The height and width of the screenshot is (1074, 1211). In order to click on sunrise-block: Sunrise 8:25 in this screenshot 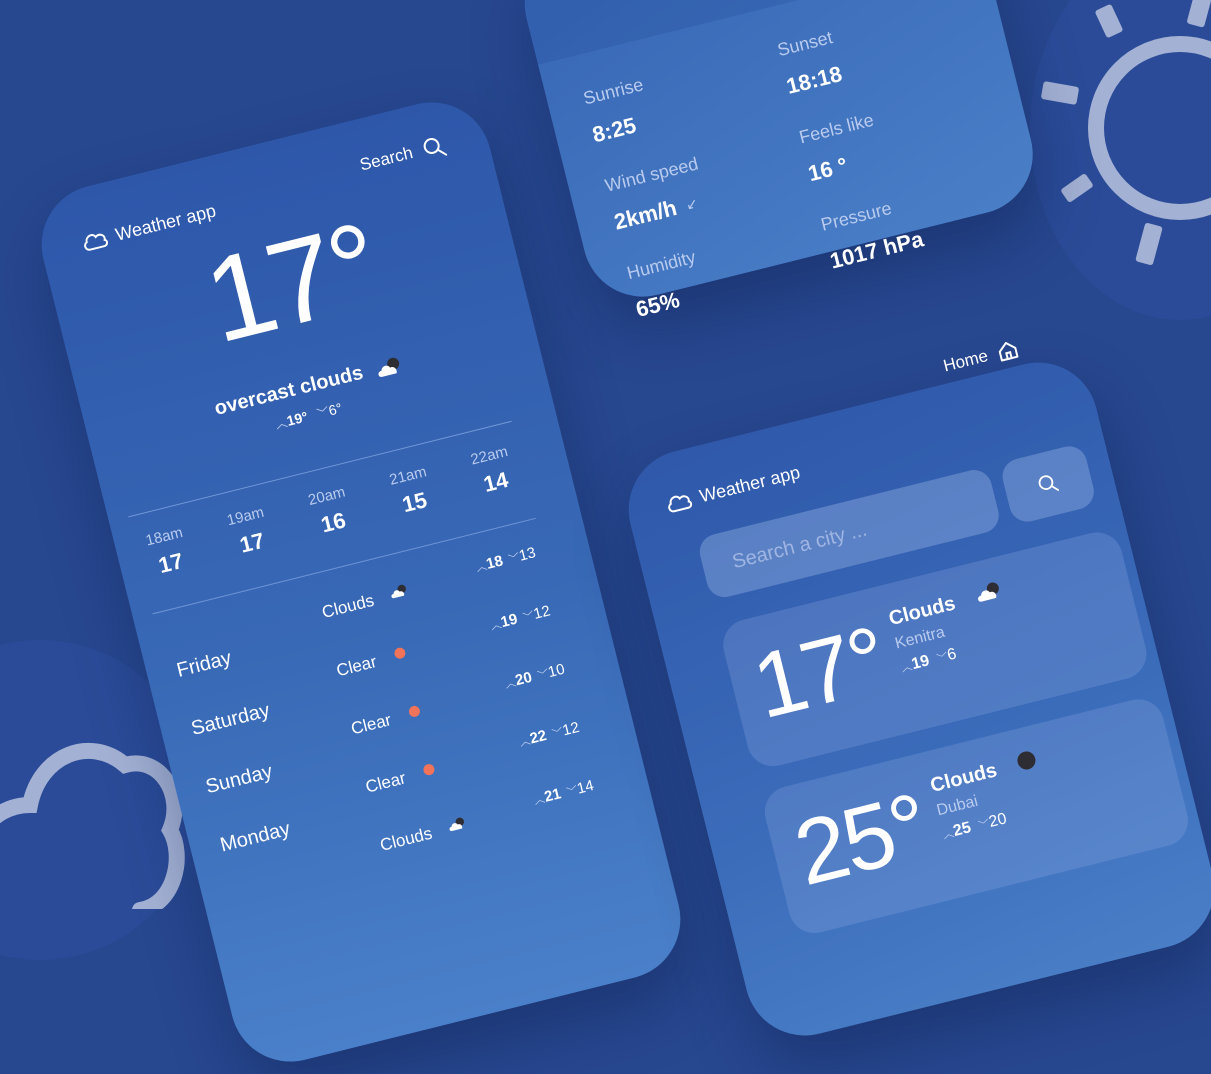, I will do `click(618, 111)`.